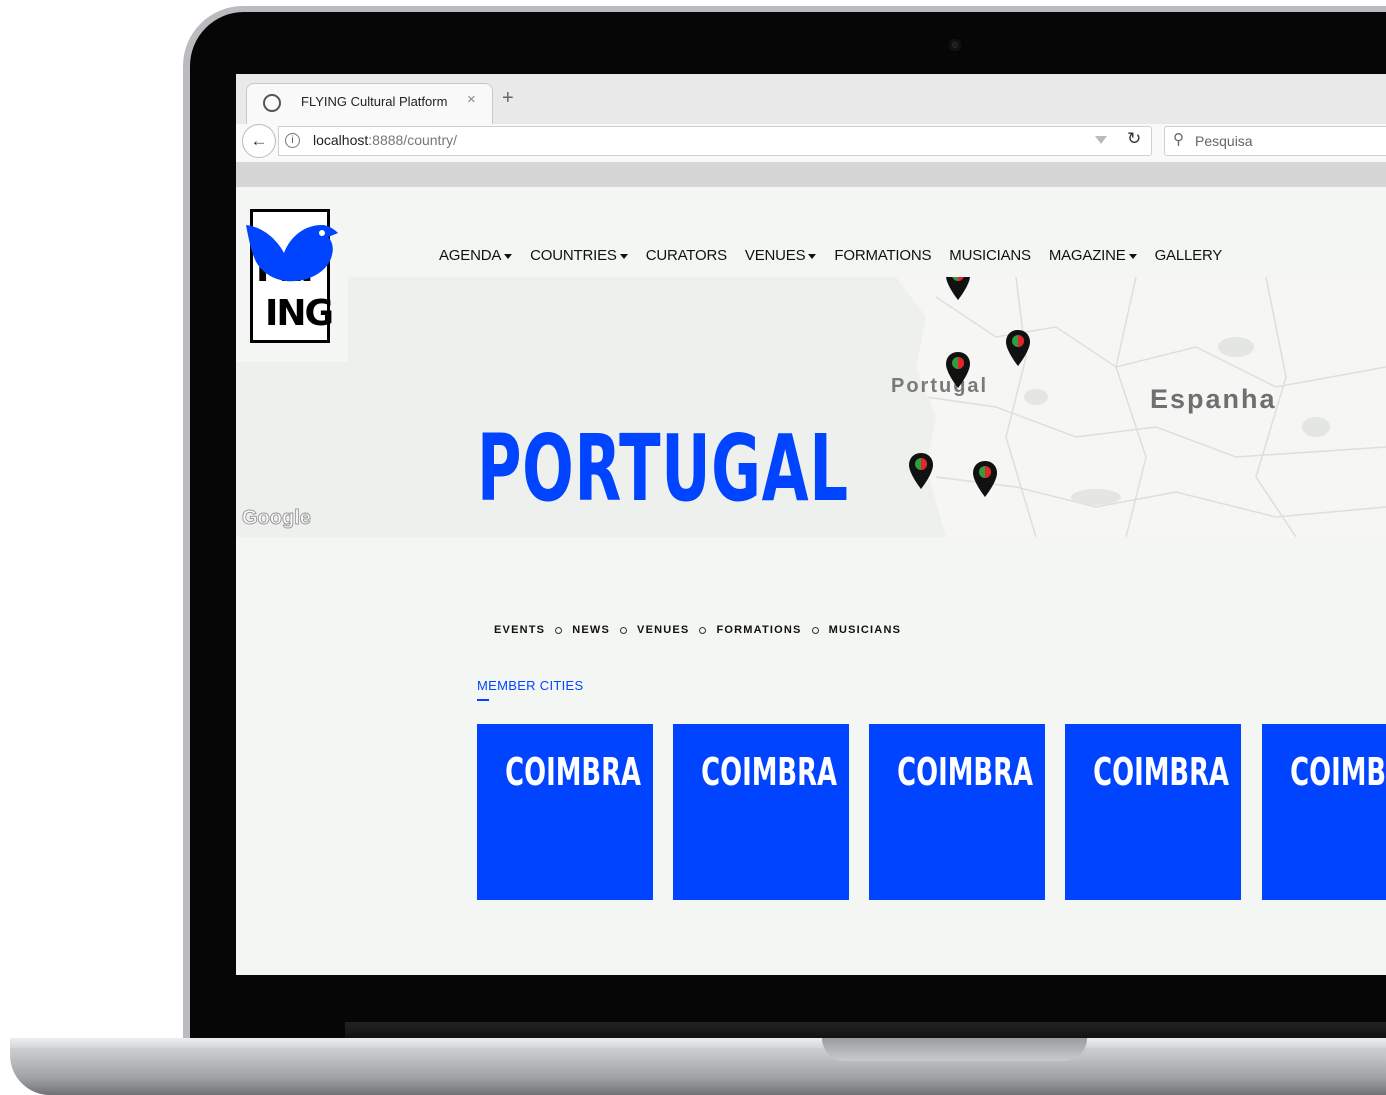 The height and width of the screenshot is (1095, 1386). Describe the element at coordinates (470, 255) in the screenshot. I see `nav-label: AGENDA` at that location.